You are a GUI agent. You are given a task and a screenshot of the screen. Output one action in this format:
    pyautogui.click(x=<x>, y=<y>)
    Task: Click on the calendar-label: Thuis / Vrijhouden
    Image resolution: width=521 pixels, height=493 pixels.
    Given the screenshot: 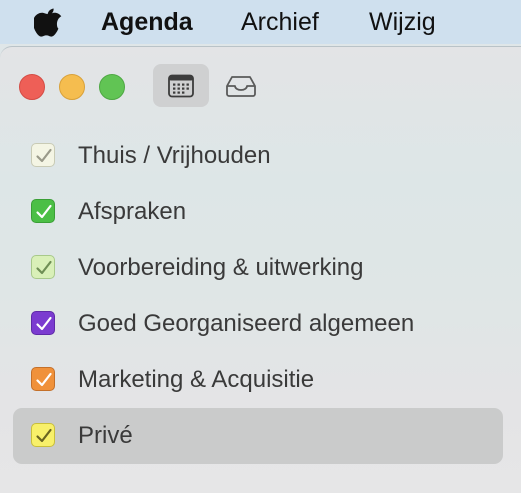 What is the action you would take?
    pyautogui.click(x=174, y=155)
    